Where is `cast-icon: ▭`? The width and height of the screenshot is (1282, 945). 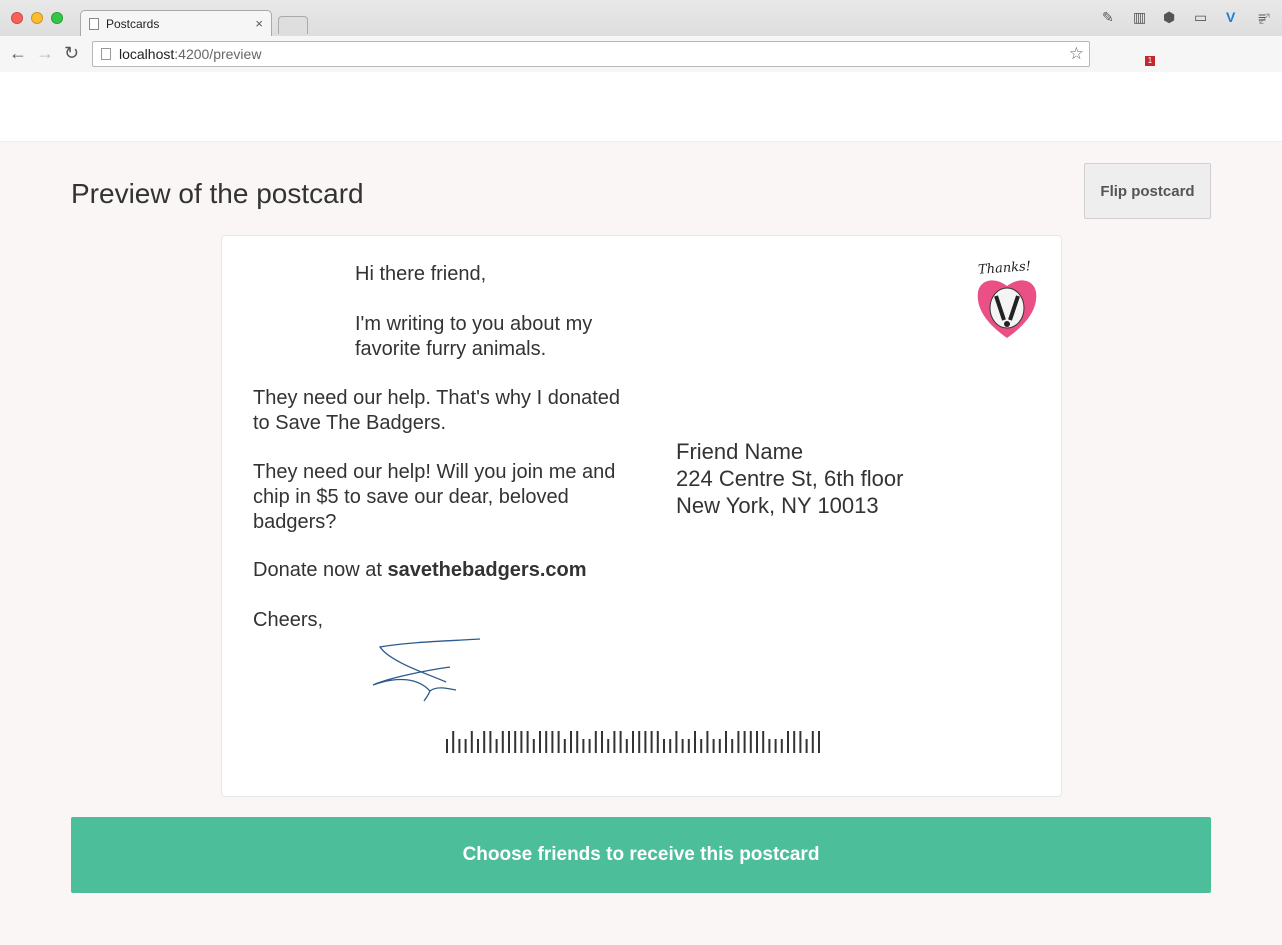 cast-icon: ▭ is located at coordinates (1200, 17).